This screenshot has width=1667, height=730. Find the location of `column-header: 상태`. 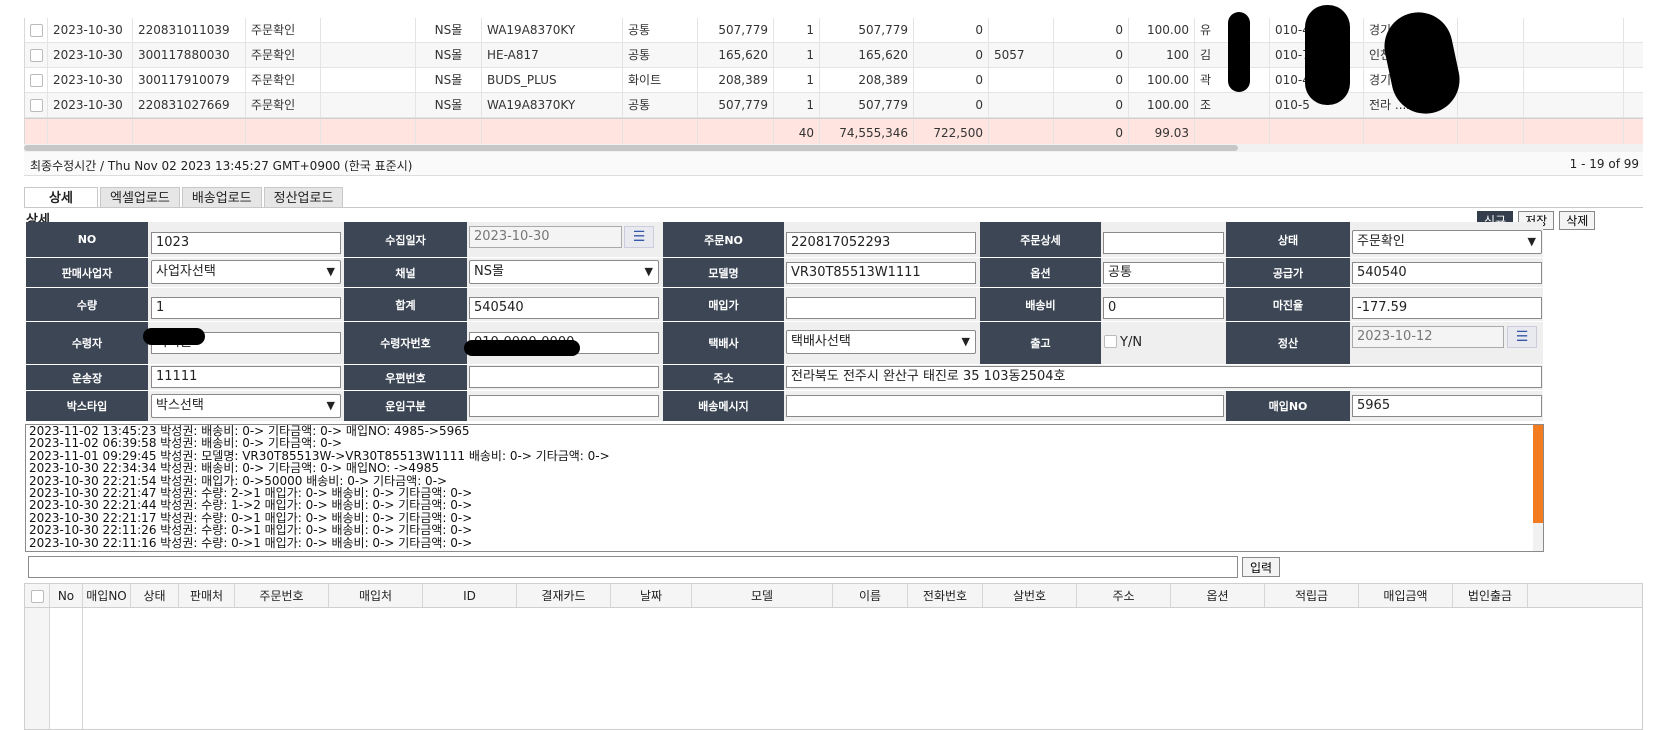

column-header: 상태 is located at coordinates (155, 595).